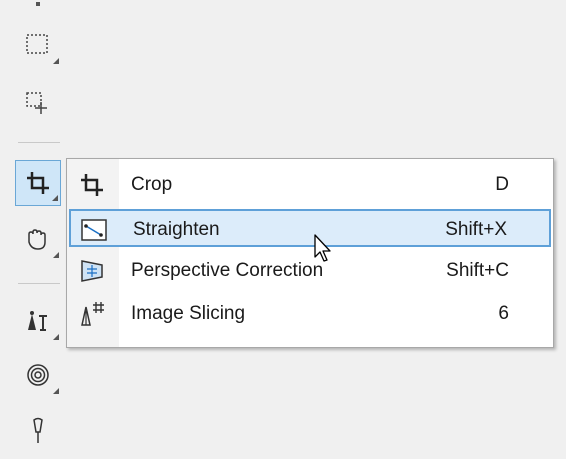 The width and height of the screenshot is (566, 459). Describe the element at coordinates (310, 314) in the screenshot. I see `menu-item-image-slicing: Image Slicing 6` at that location.